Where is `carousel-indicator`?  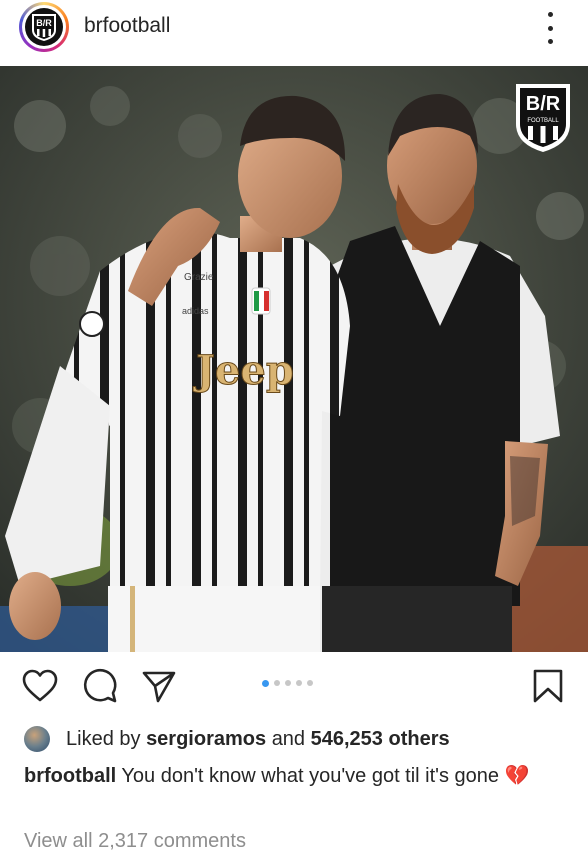
carousel-indicator is located at coordinates (287, 683).